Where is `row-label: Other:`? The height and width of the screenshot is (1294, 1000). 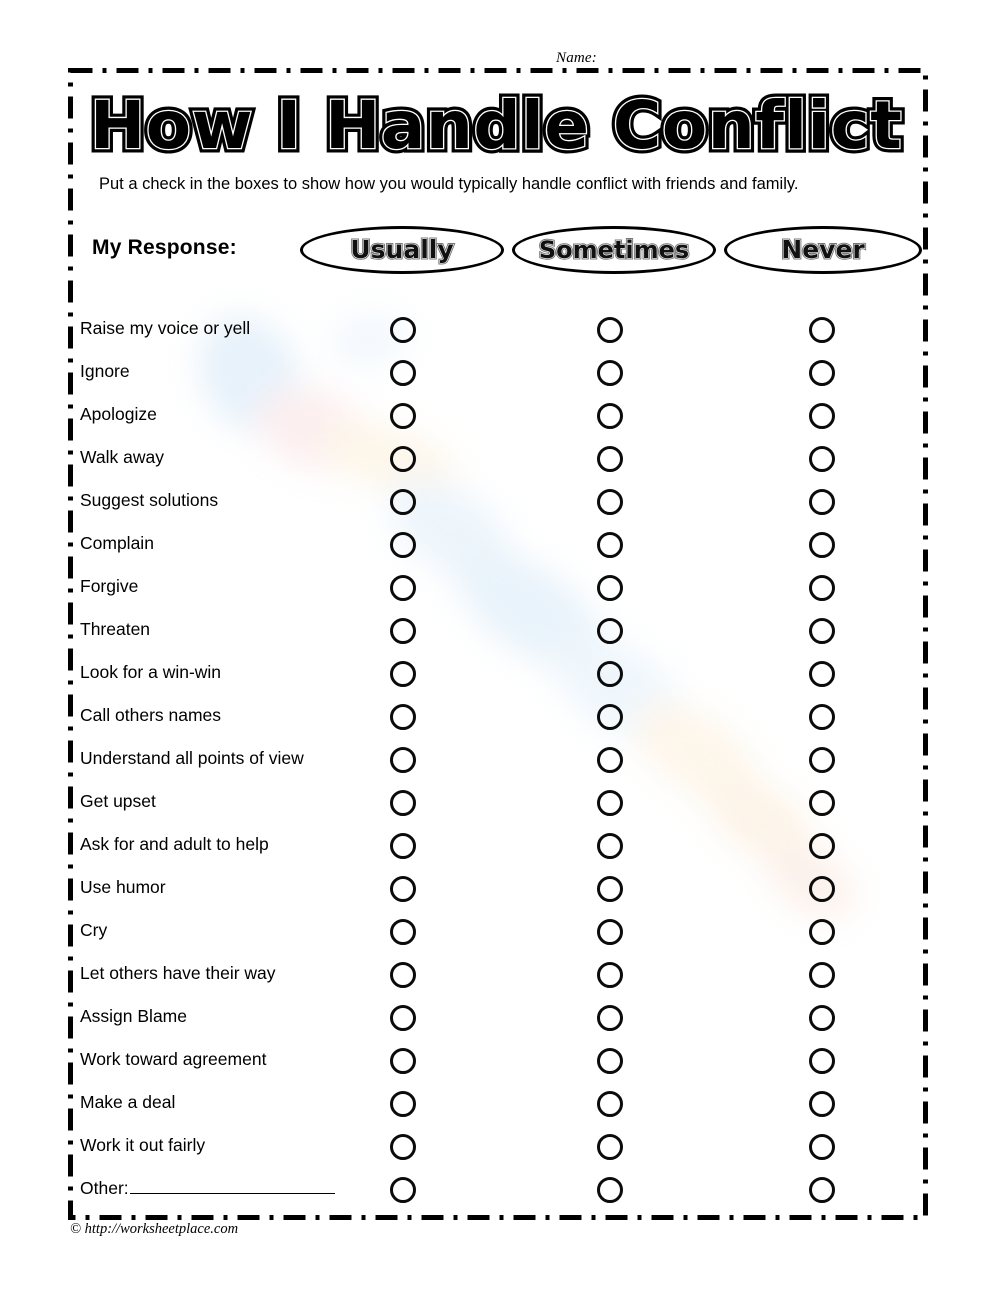 row-label: Other: is located at coordinates (207, 1188).